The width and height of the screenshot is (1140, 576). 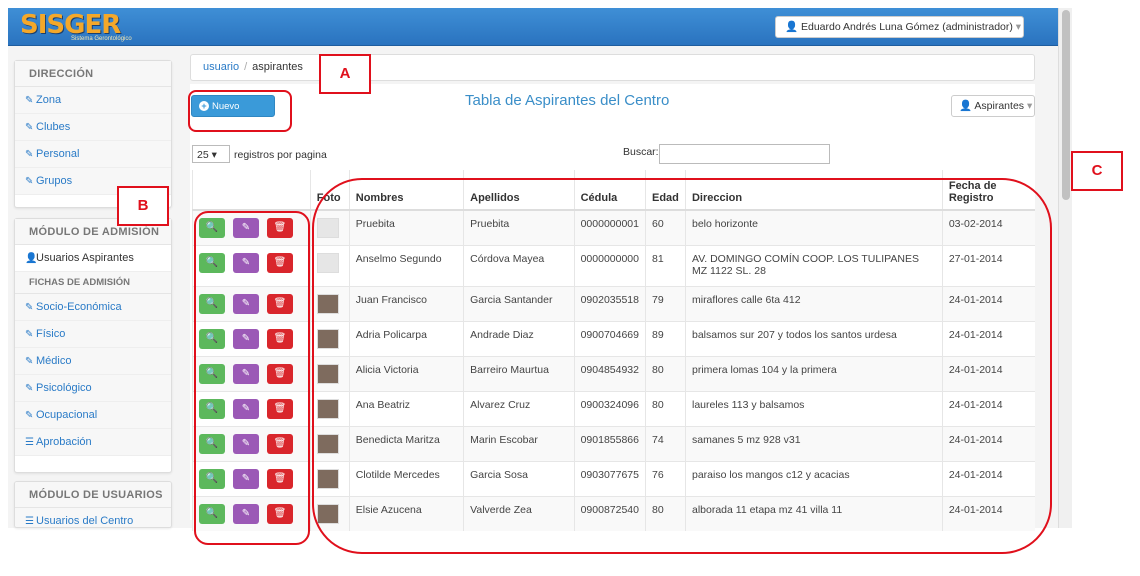 What do you see at coordinates (64, 388) in the screenshot?
I see `sidebar-item-label: Psicológico` at bounding box center [64, 388].